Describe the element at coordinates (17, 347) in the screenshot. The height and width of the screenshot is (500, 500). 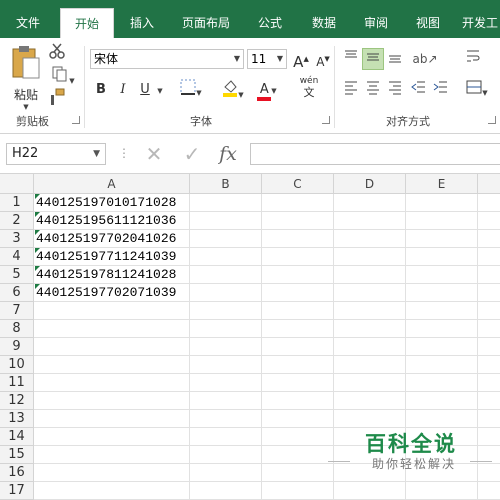
I see `row-header: 9` at that location.